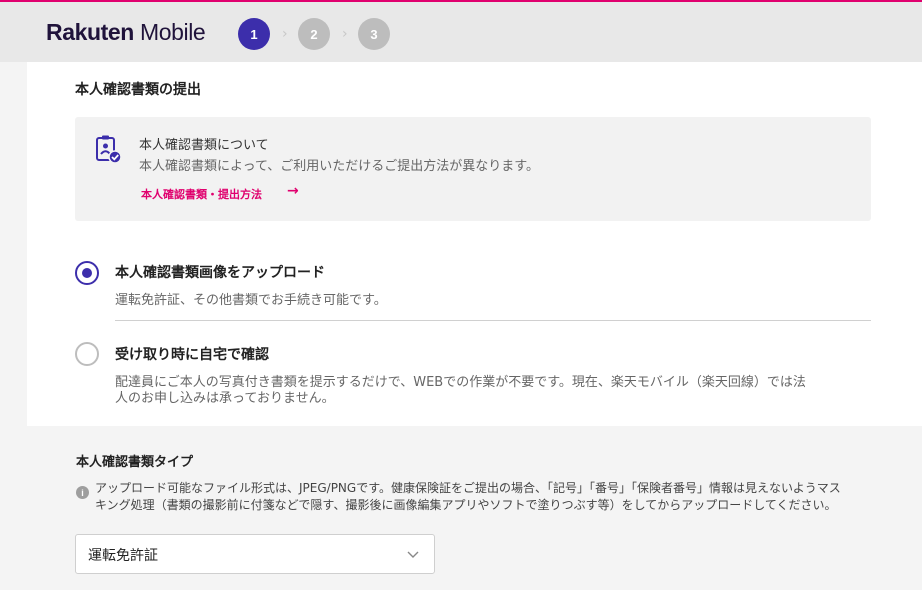  What do you see at coordinates (192, 354) in the screenshot?
I see `option-home-title: 受け取り時に自宅で確認` at bounding box center [192, 354].